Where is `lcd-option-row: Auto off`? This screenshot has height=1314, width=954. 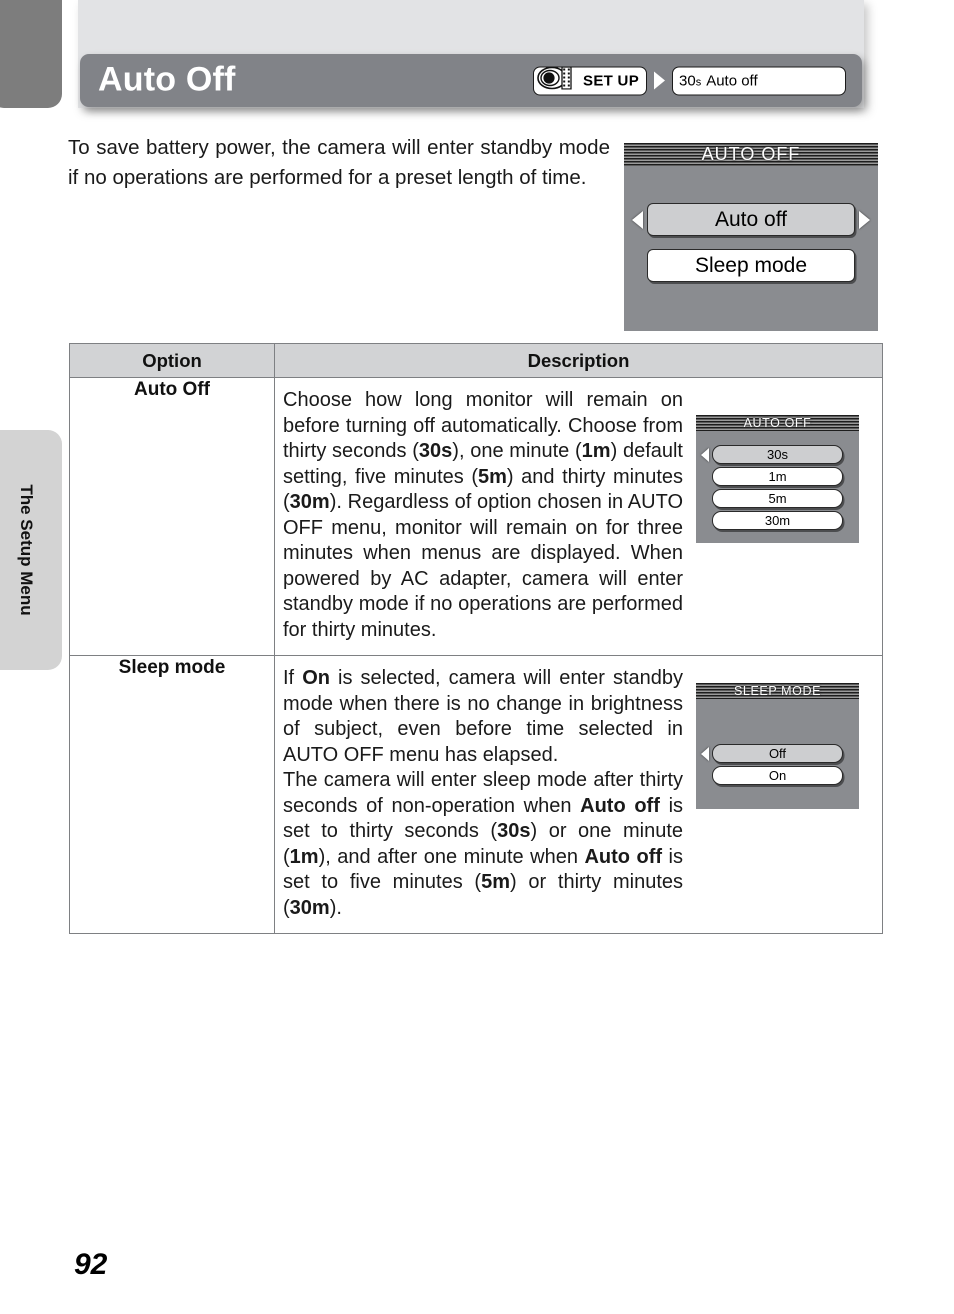
lcd-option-row: Auto off is located at coordinates (751, 219).